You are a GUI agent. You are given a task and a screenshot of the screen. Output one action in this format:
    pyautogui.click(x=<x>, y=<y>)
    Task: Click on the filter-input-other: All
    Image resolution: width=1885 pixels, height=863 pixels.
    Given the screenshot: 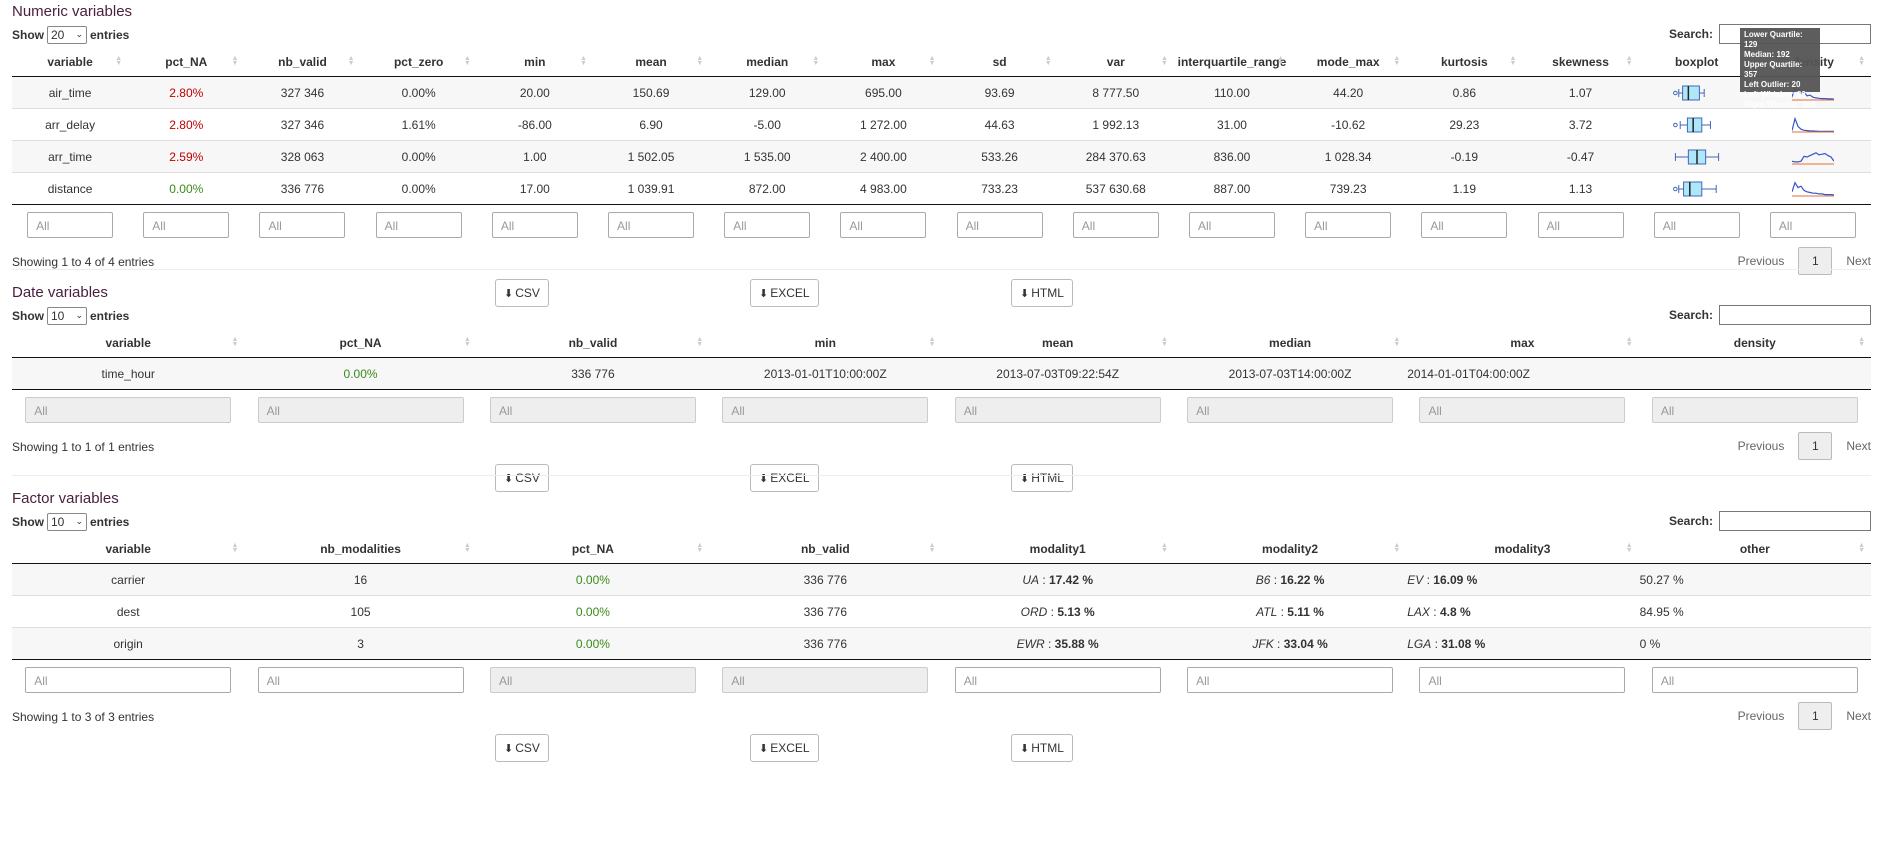 What is the action you would take?
    pyautogui.click(x=1754, y=680)
    